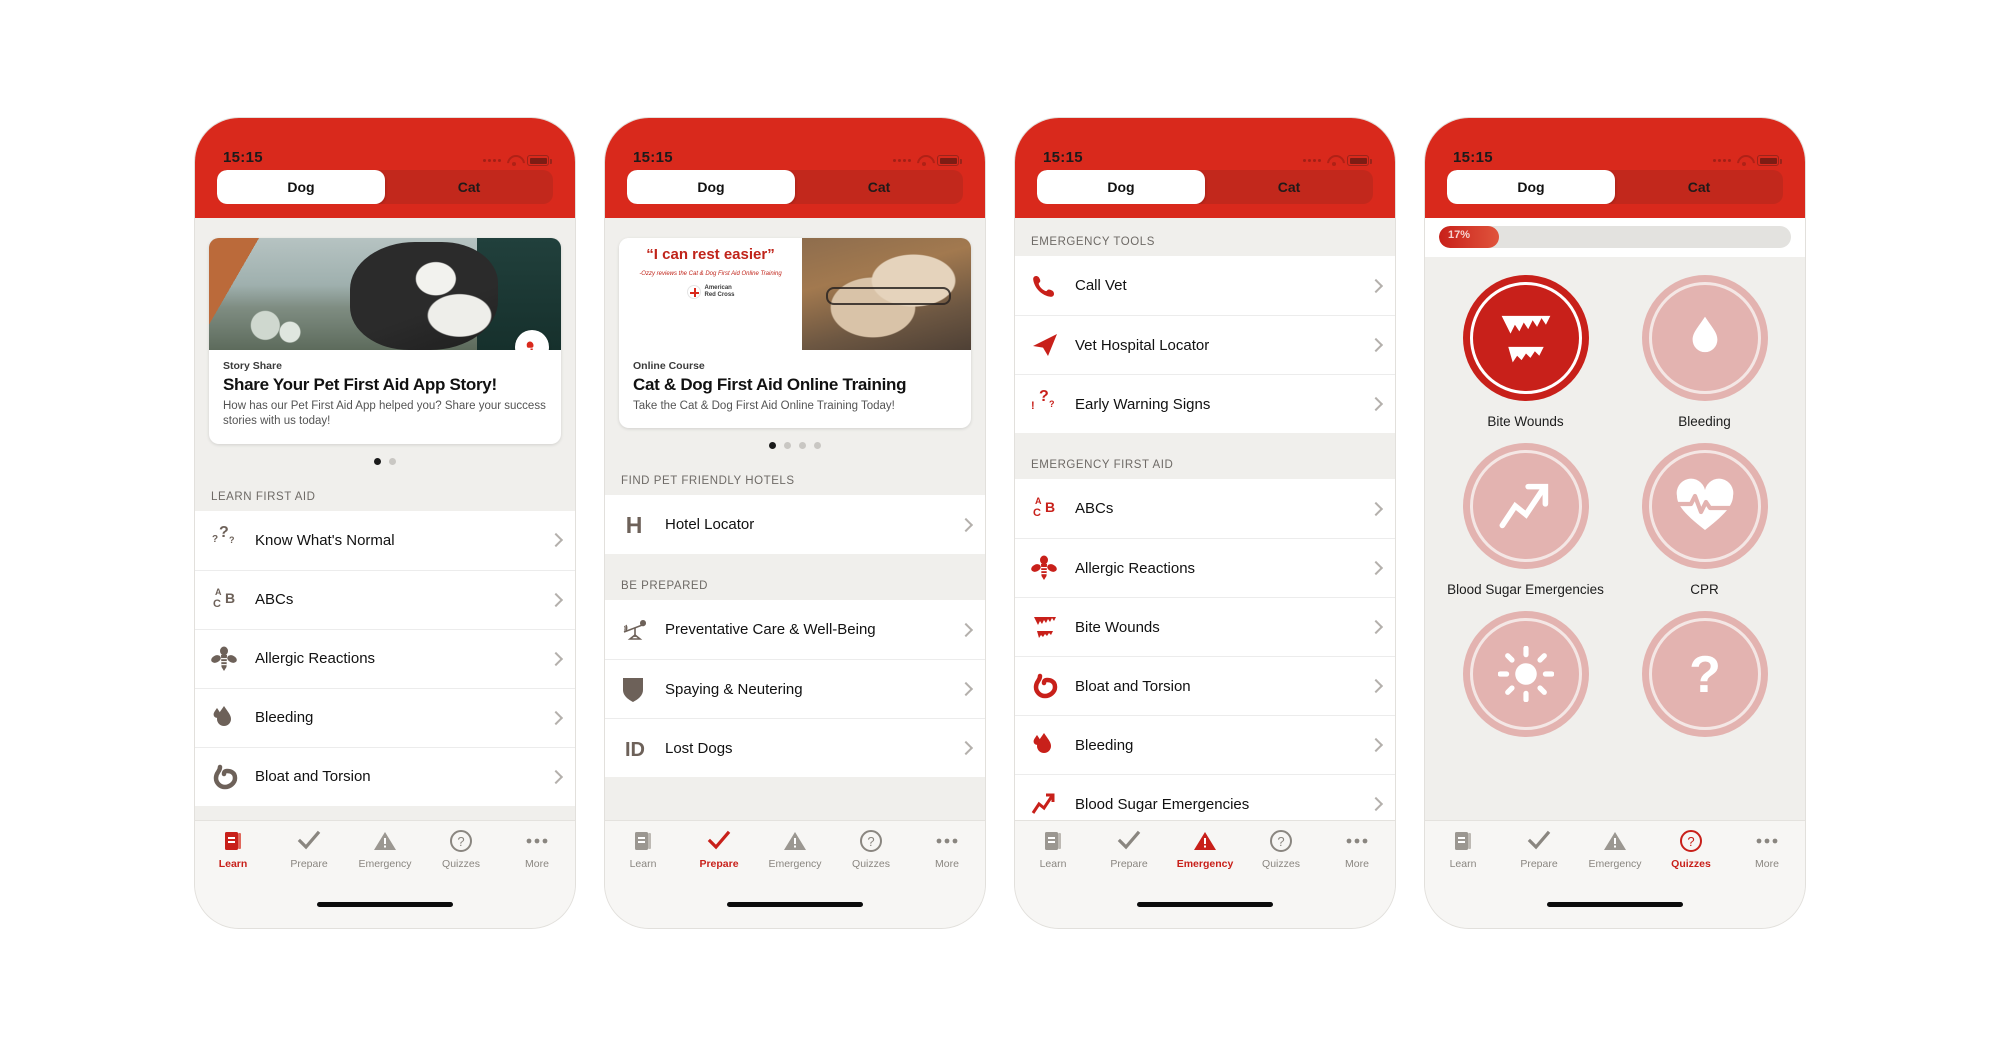 The image size is (2000, 1046). I want to click on list-item-know-whats-normal: ??? Know What's Normal, so click(385, 540).